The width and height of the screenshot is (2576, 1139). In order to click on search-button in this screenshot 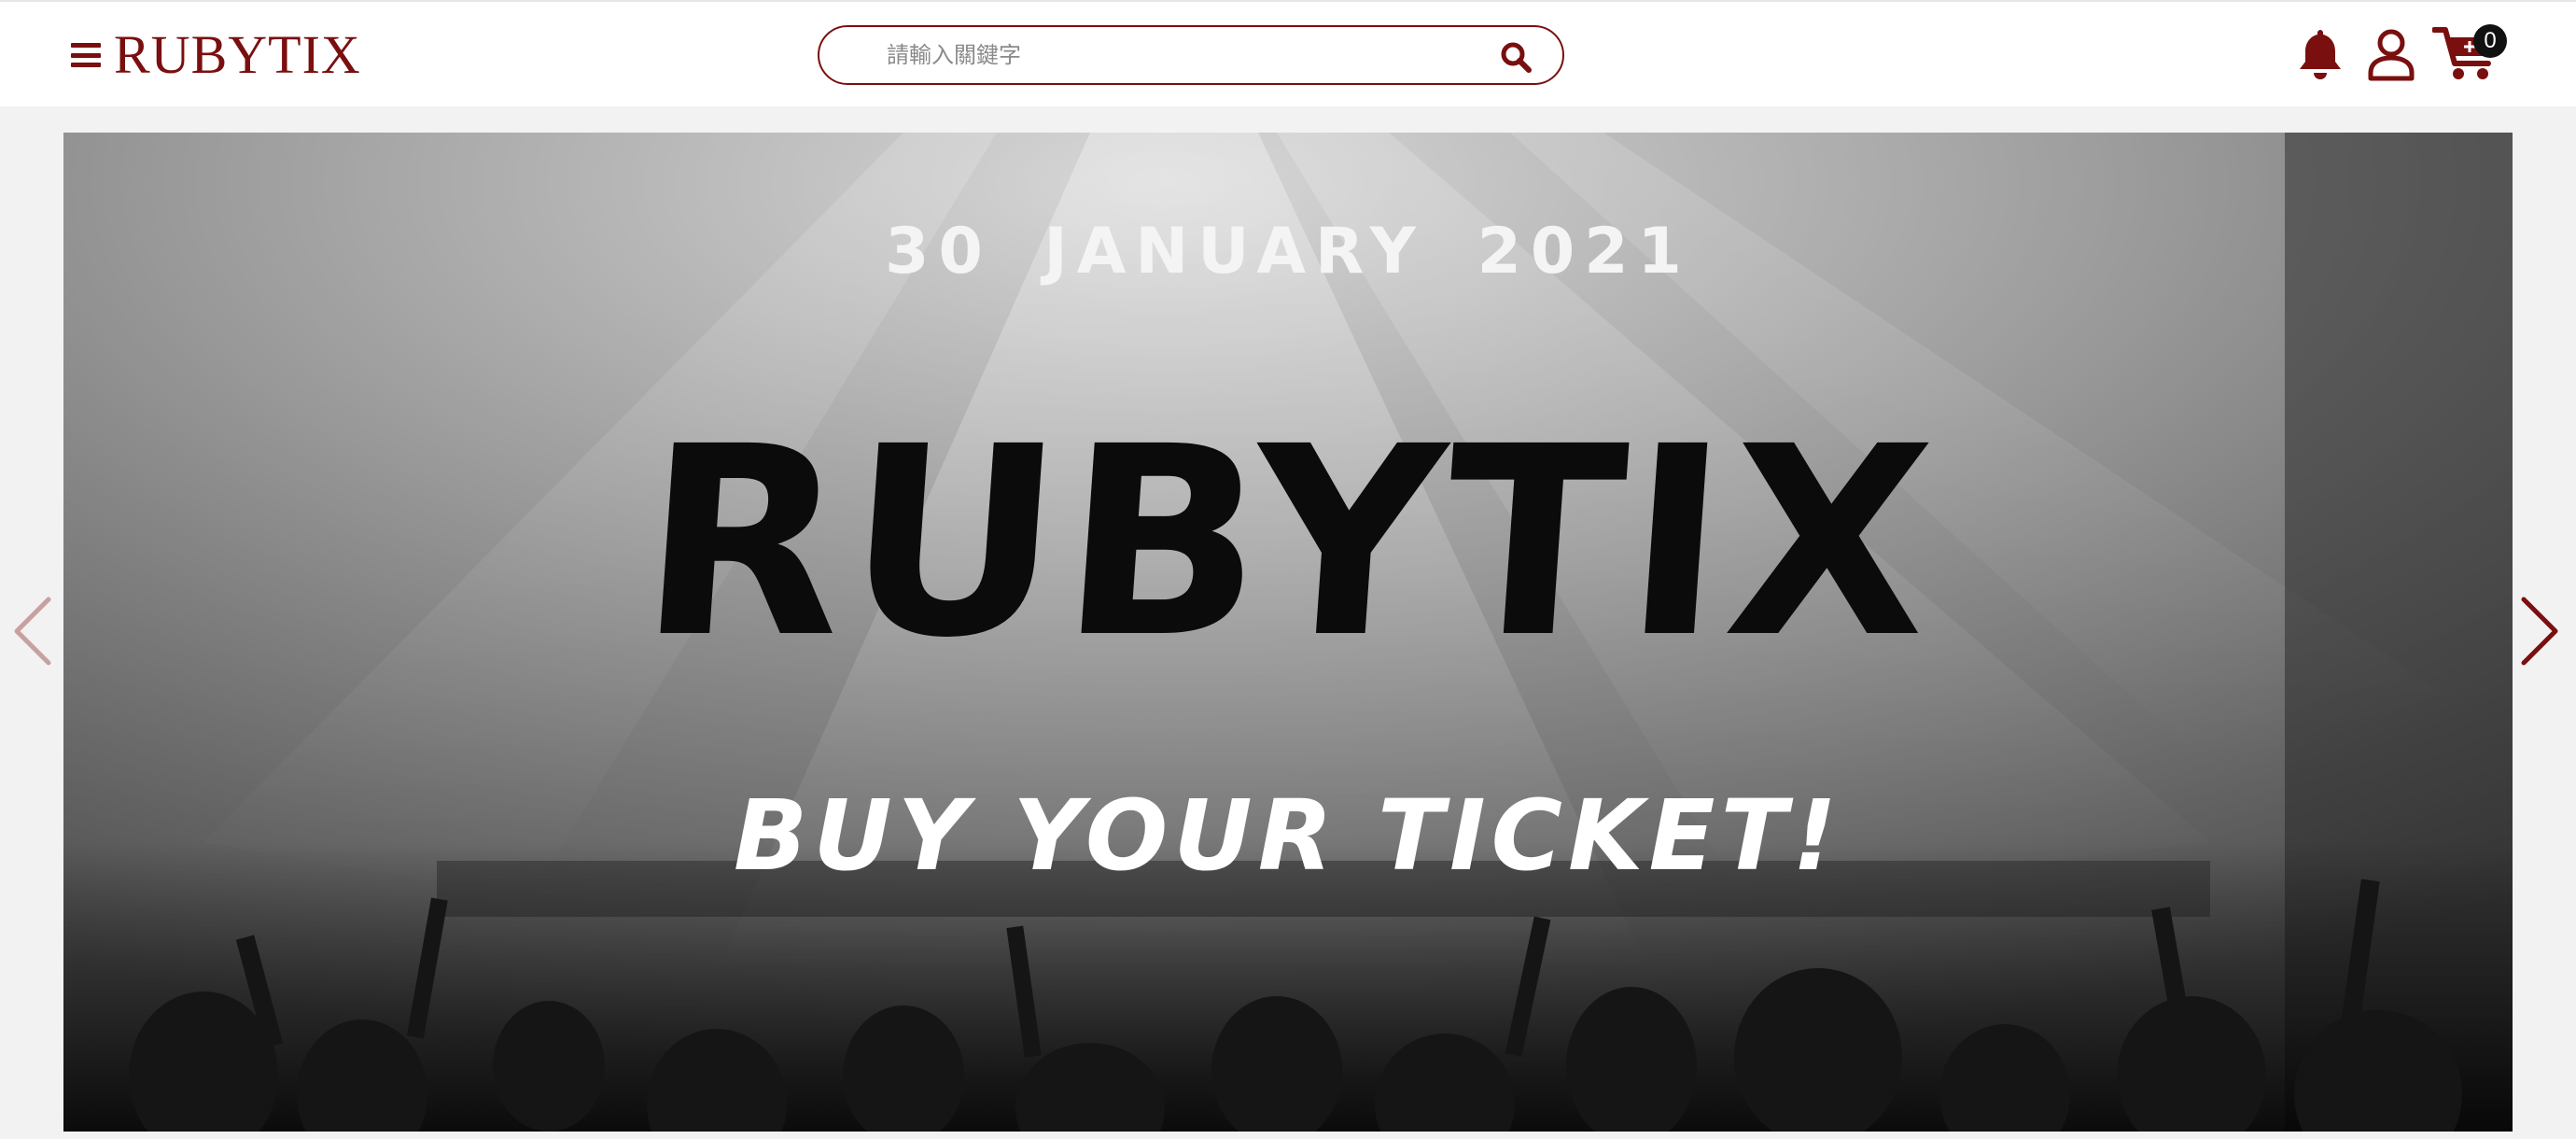, I will do `click(1516, 57)`.